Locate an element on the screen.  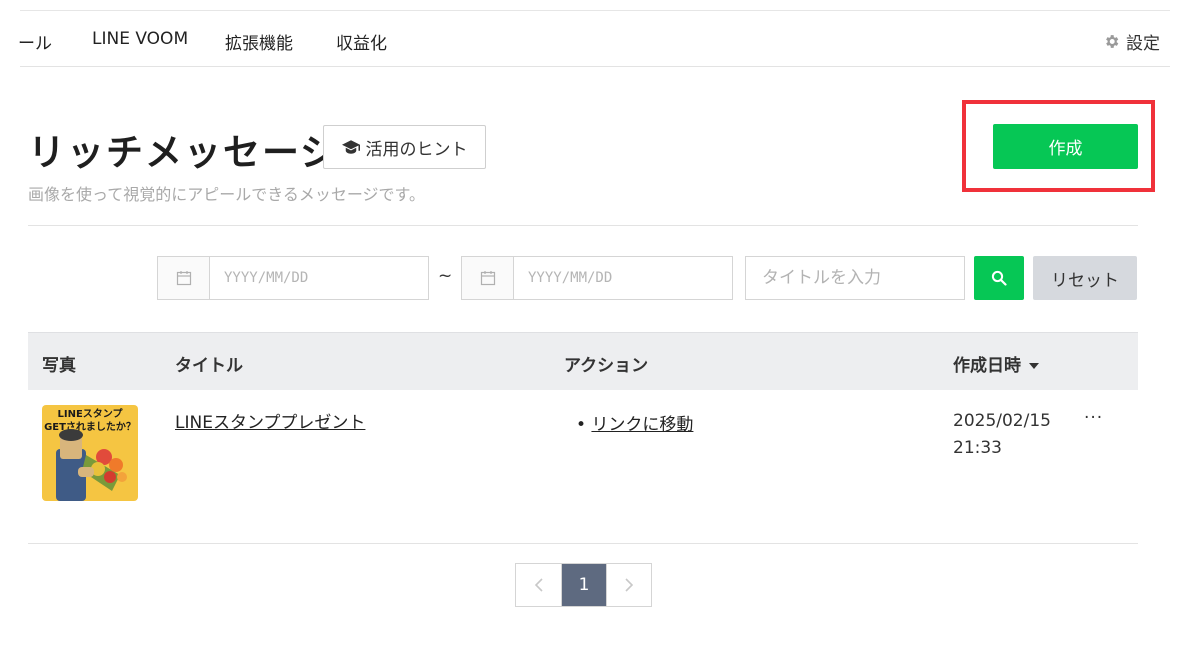
page-button-current: 1 is located at coordinates (583, 585).